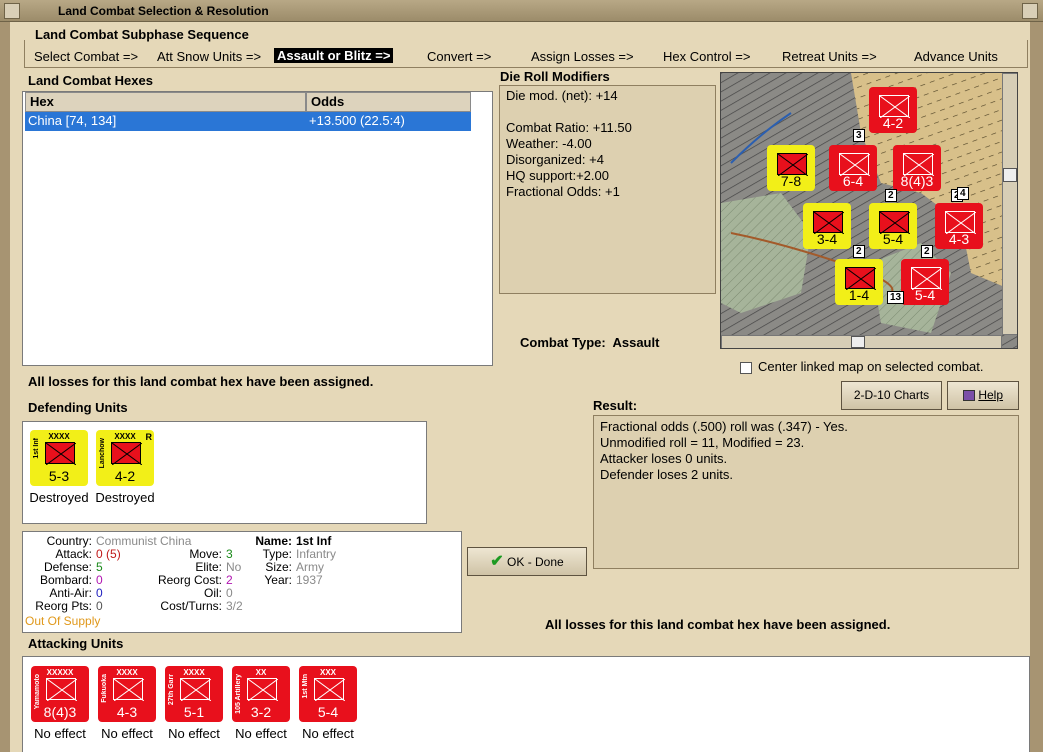 Image resolution: width=1043 pixels, height=752 pixels. I want to click on help-label: Help, so click(991, 395).